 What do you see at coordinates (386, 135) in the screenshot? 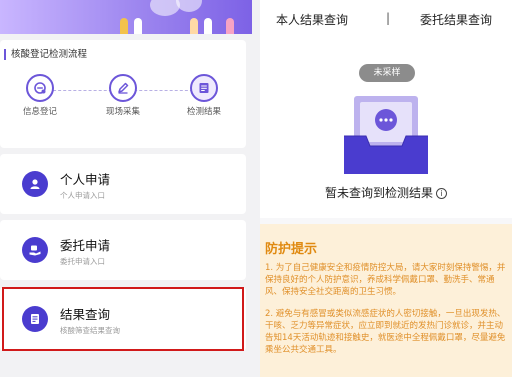
I see `empty-result-illustration-icon` at bounding box center [386, 135].